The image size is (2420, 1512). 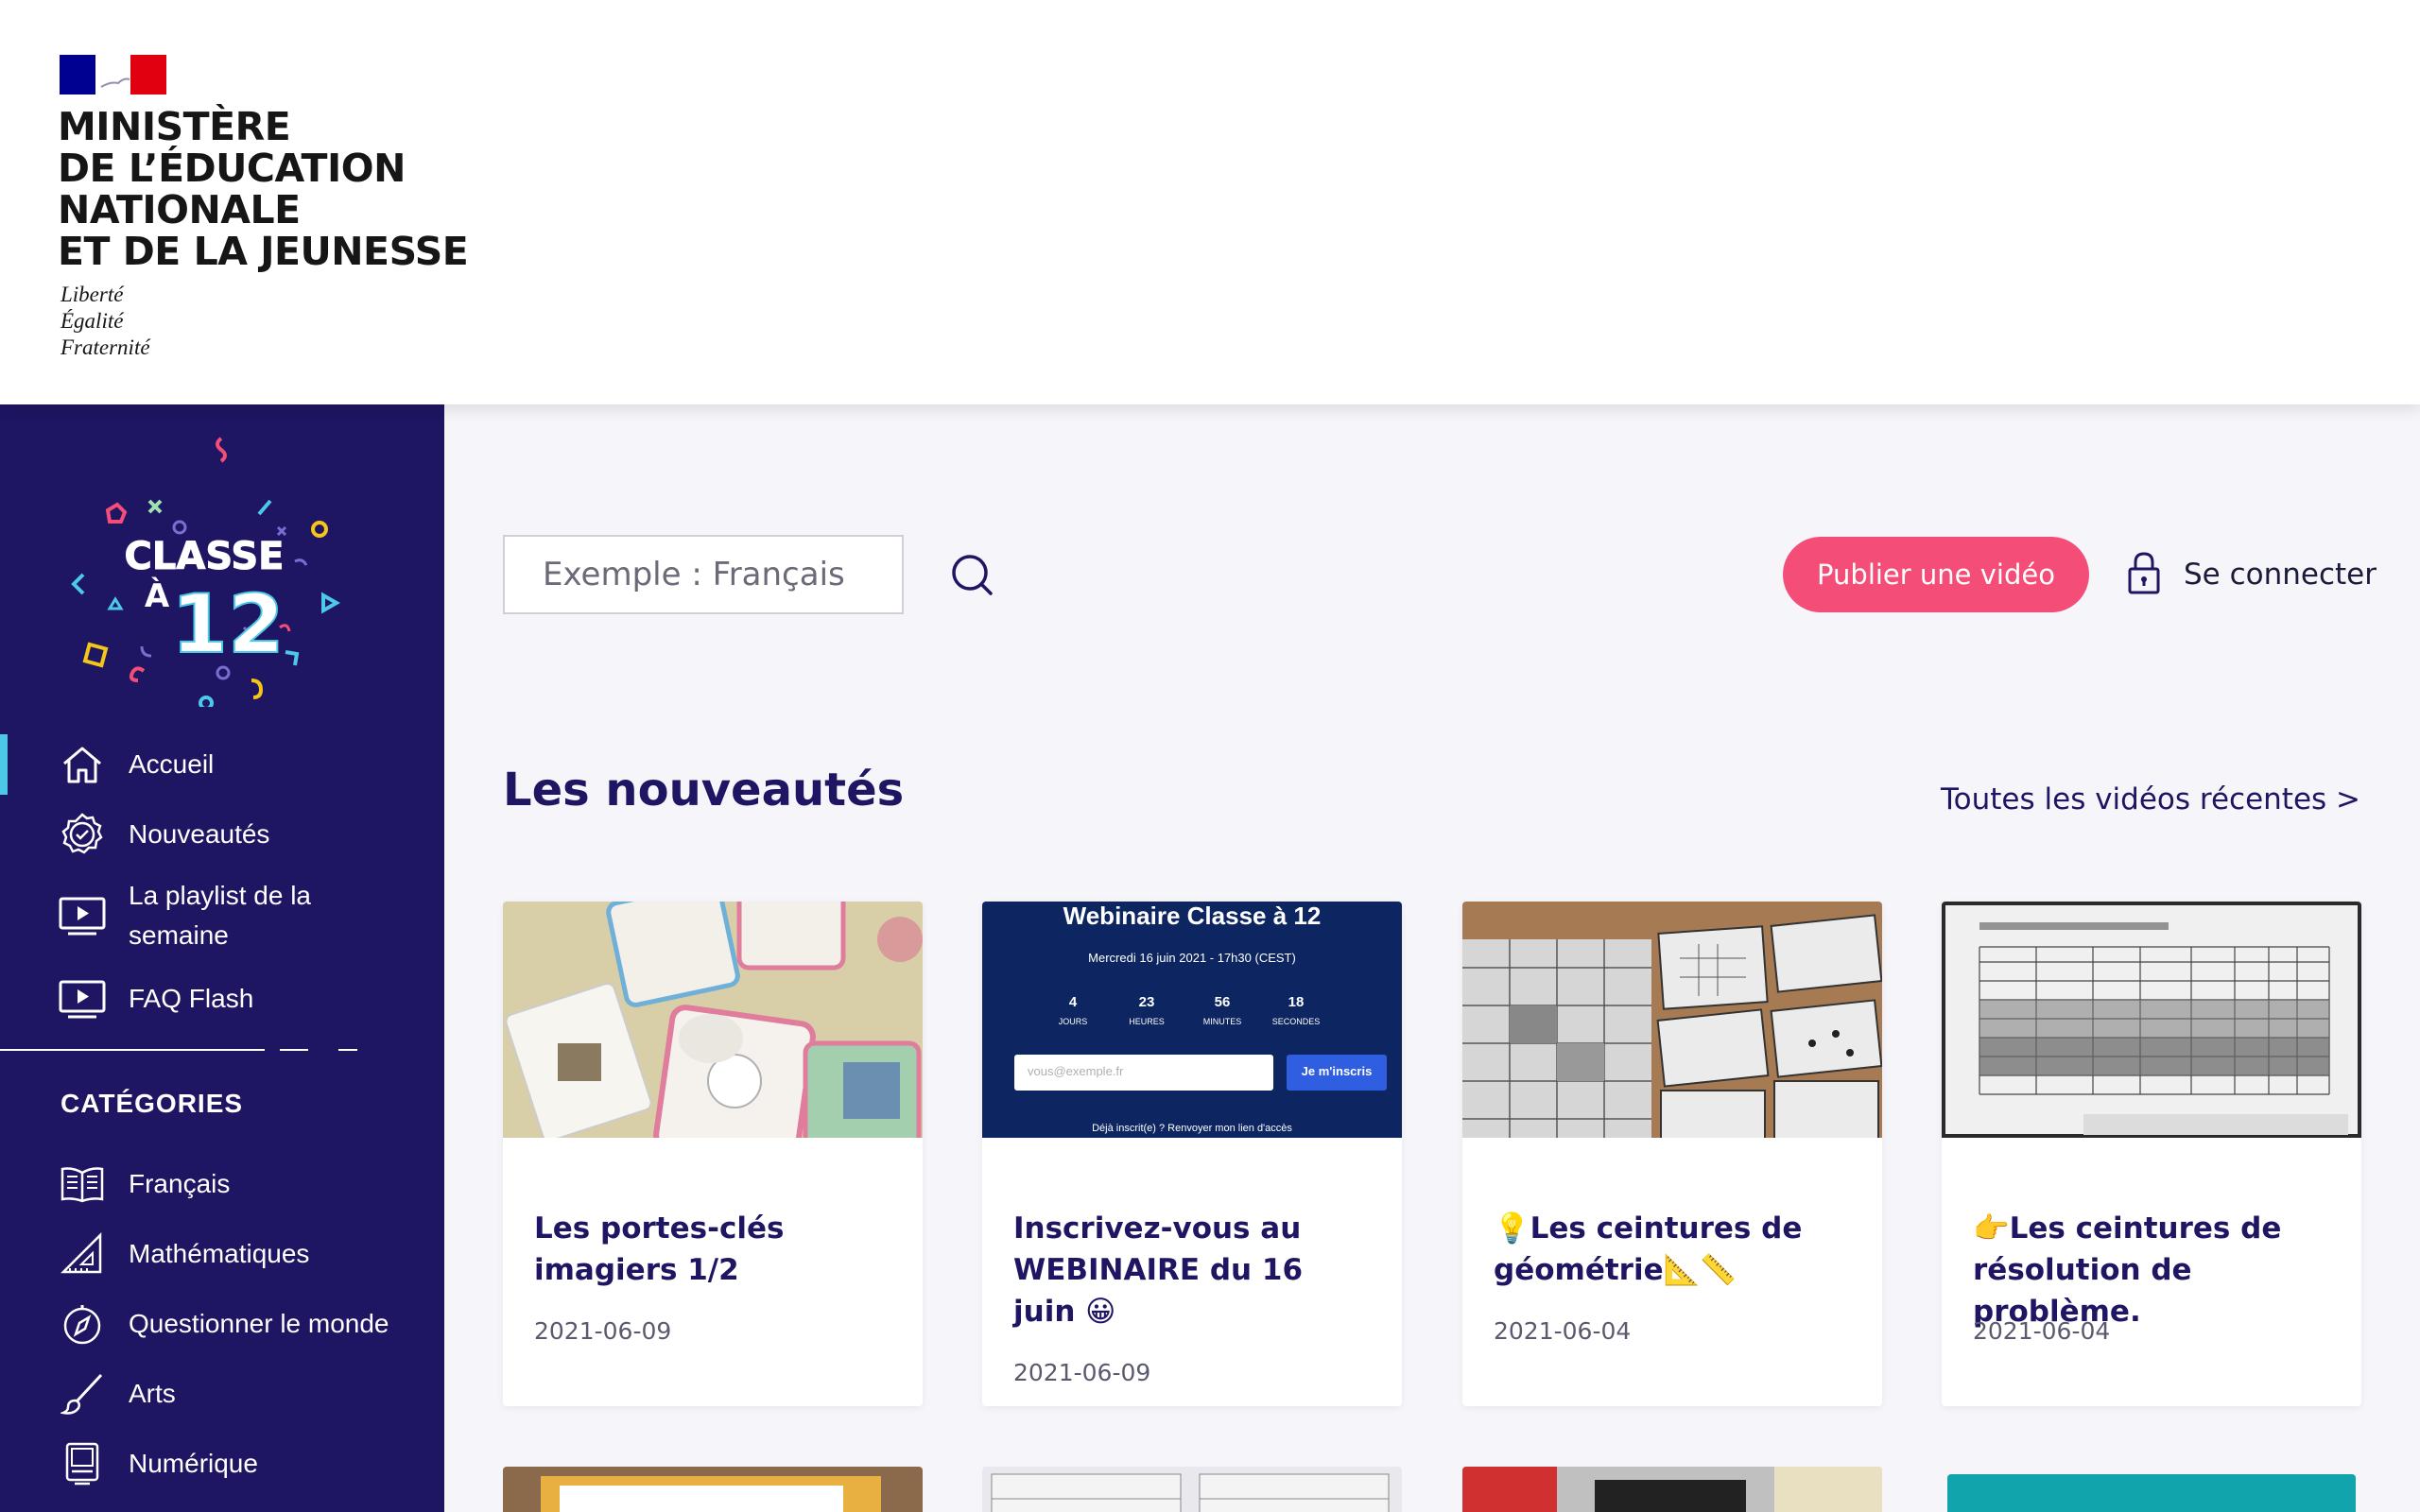 I want to click on countdown-value: 4, so click(x=1073, y=1002).